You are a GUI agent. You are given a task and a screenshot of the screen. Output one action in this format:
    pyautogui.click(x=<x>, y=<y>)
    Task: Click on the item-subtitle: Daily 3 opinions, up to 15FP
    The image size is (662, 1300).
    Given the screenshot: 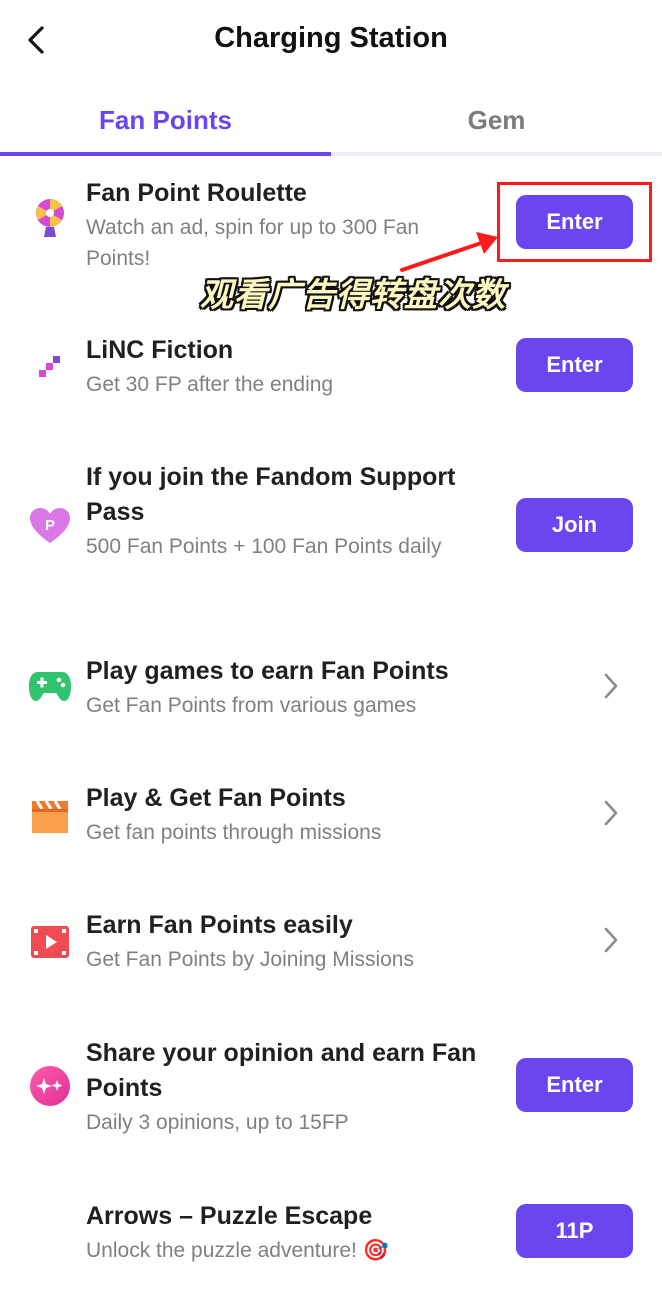 What is the action you would take?
    pyautogui.click(x=217, y=1122)
    